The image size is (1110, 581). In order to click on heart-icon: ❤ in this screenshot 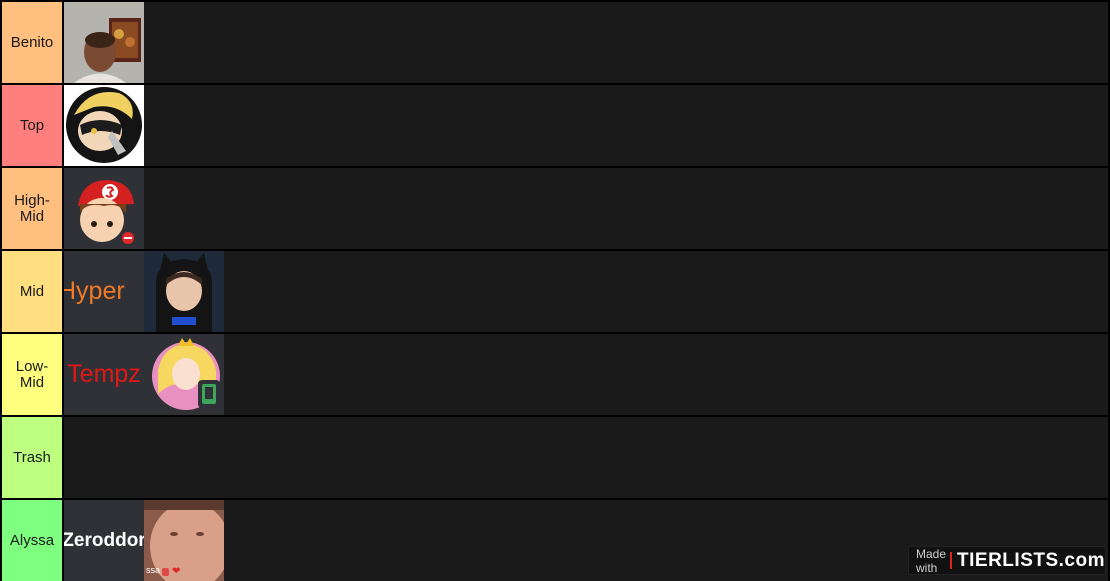, I will do `click(176, 571)`.